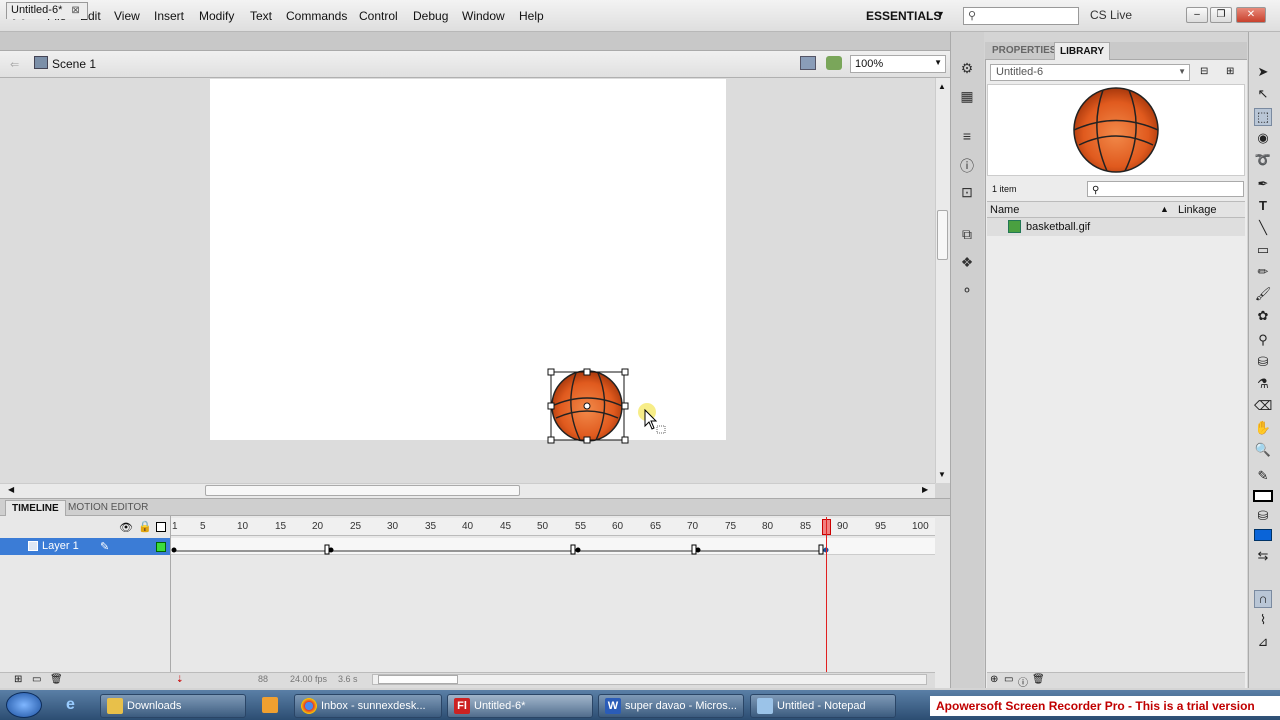 Image resolution: width=1280 pixels, height=720 pixels. I want to click on timeline-scroll-thumb, so click(418, 679).